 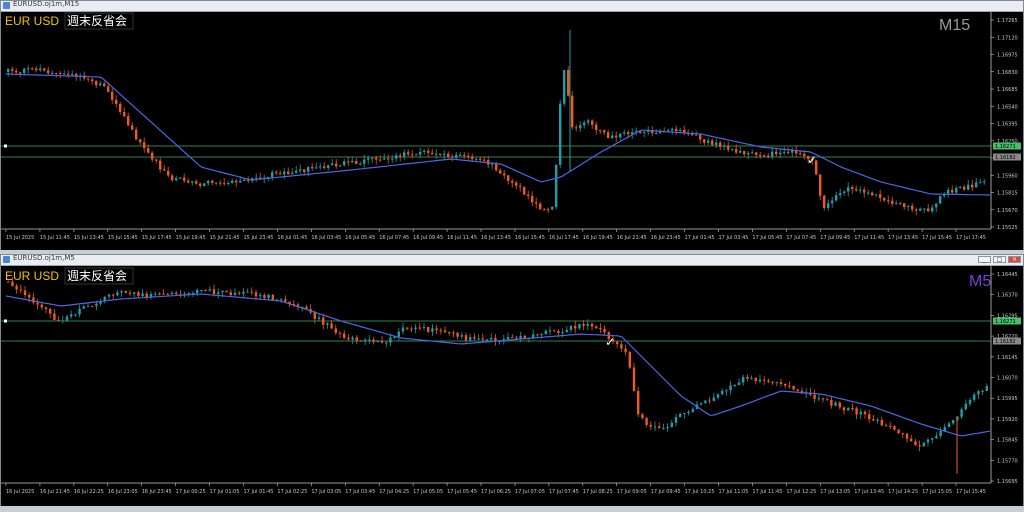 I want to click on time-axis-label: 17 Jul 09:45, so click(x=835, y=238).